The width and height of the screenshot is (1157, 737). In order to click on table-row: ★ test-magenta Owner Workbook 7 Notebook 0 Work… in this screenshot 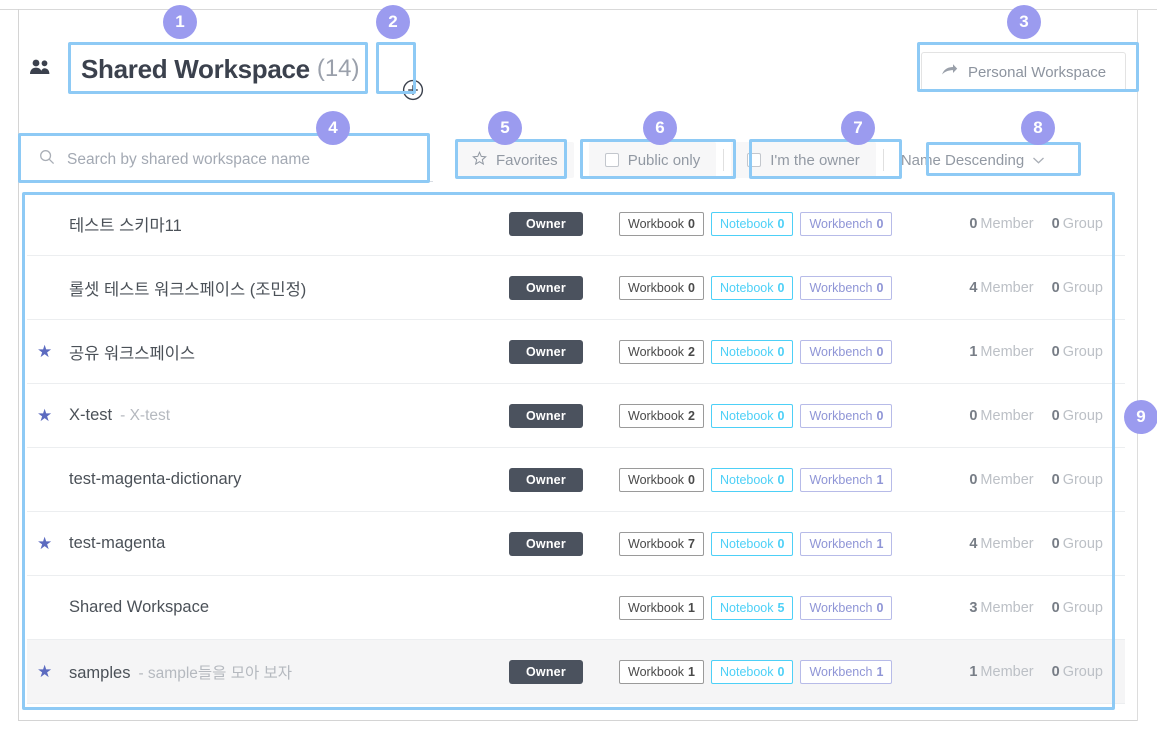, I will do `click(576, 544)`.